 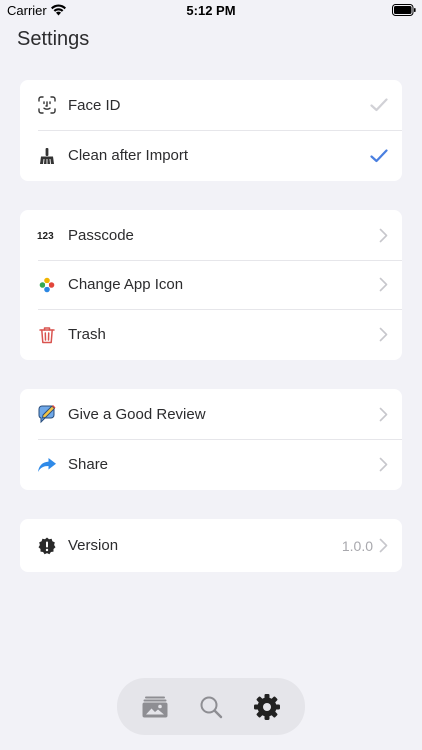 I want to click on settings-group-about: Version 1.0.0, so click(x=211, y=545).